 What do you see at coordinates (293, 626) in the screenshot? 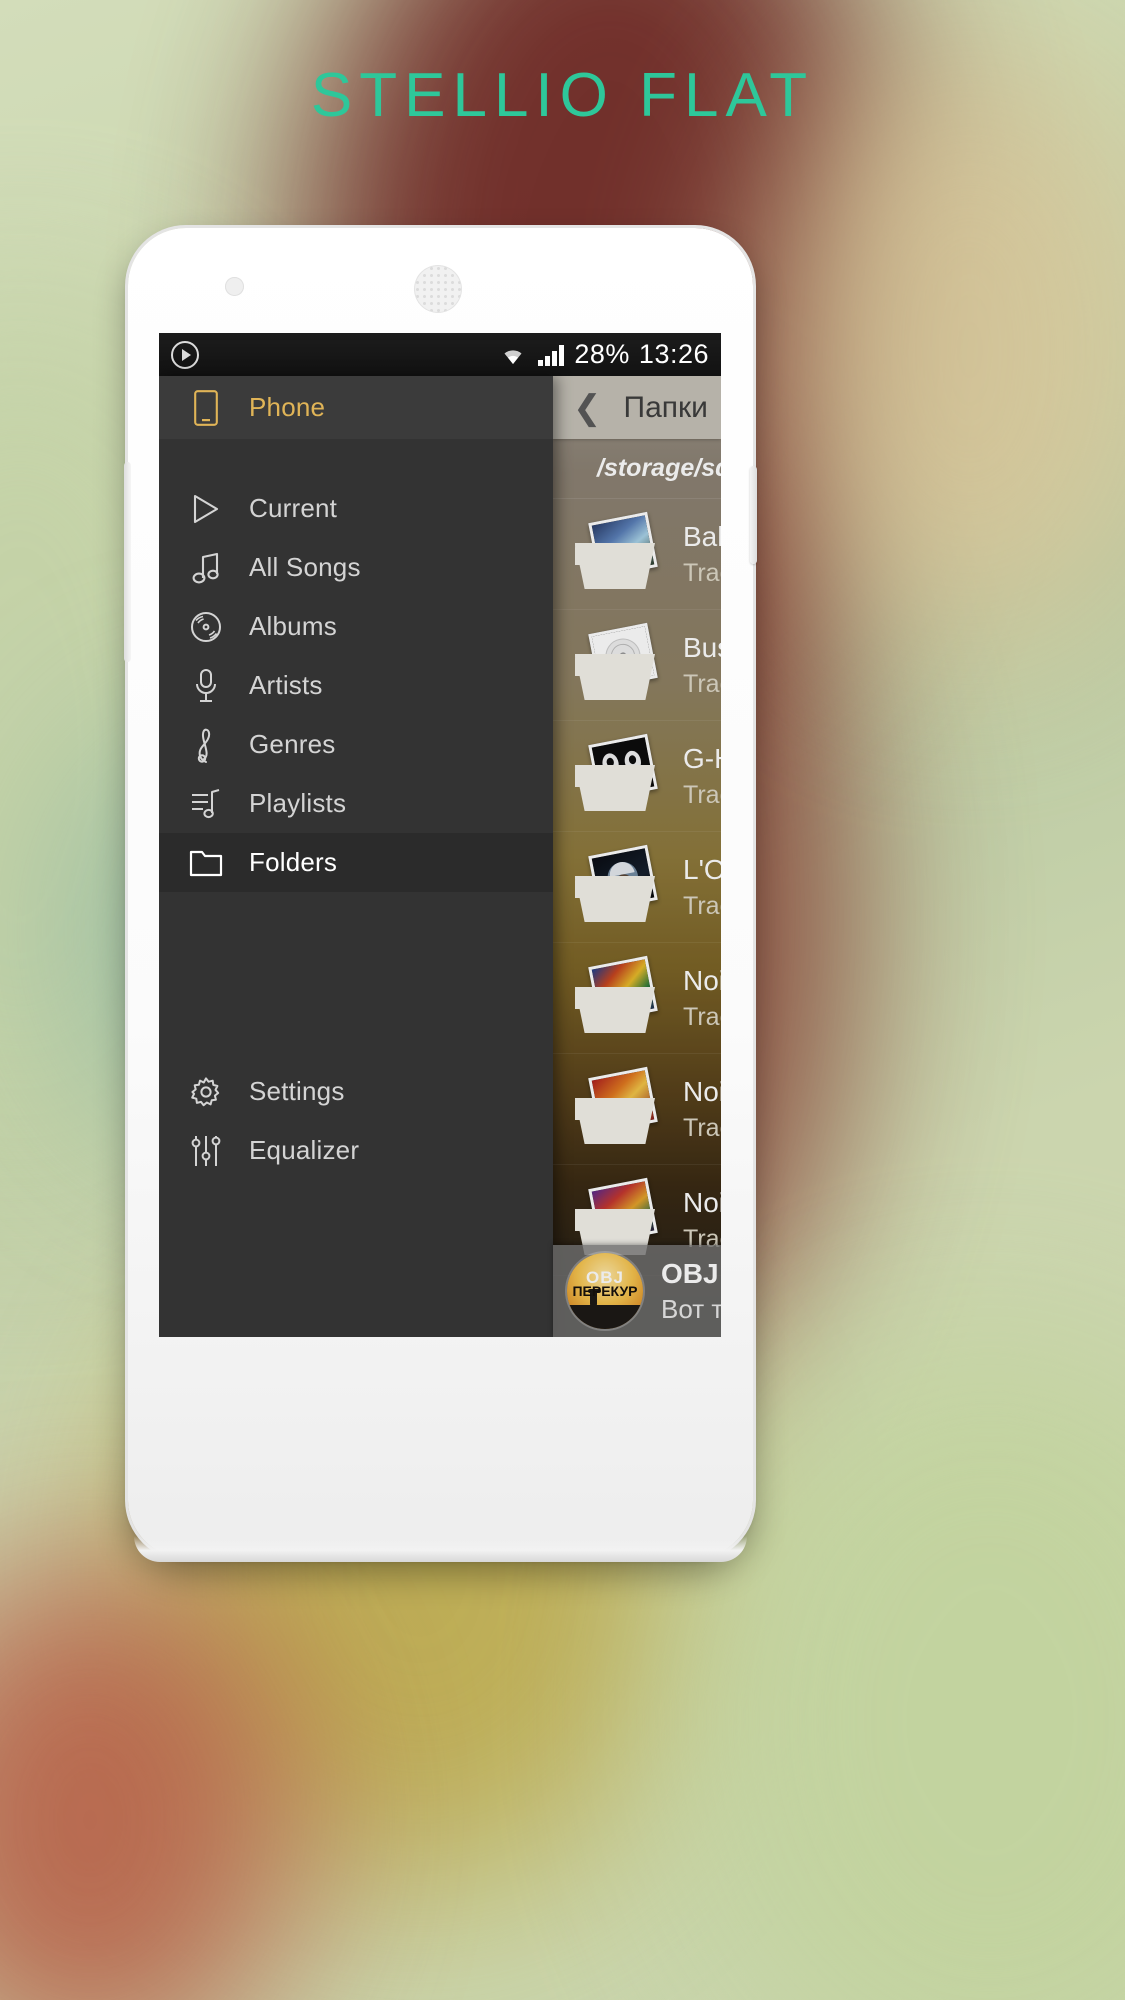
I see `drawer-item-label: Albums` at bounding box center [293, 626].